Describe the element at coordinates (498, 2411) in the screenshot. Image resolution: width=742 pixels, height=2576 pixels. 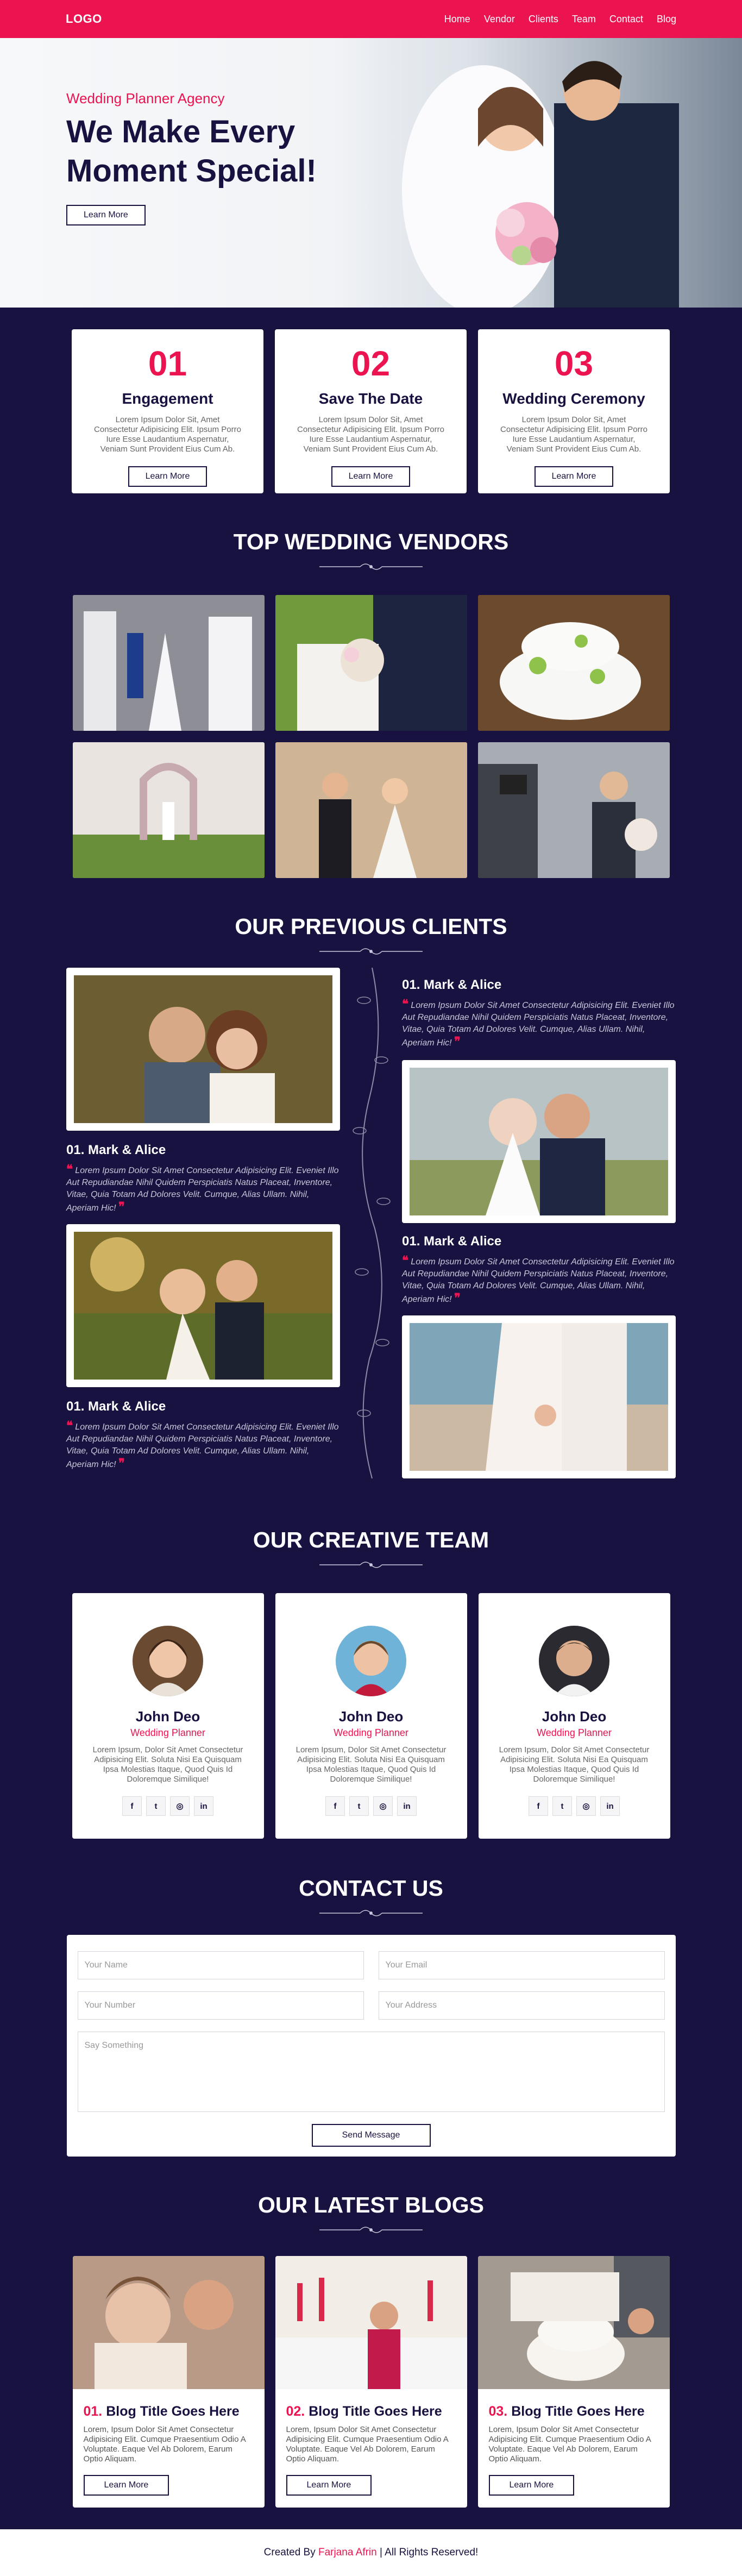
I see `blog-number: 03.` at that location.